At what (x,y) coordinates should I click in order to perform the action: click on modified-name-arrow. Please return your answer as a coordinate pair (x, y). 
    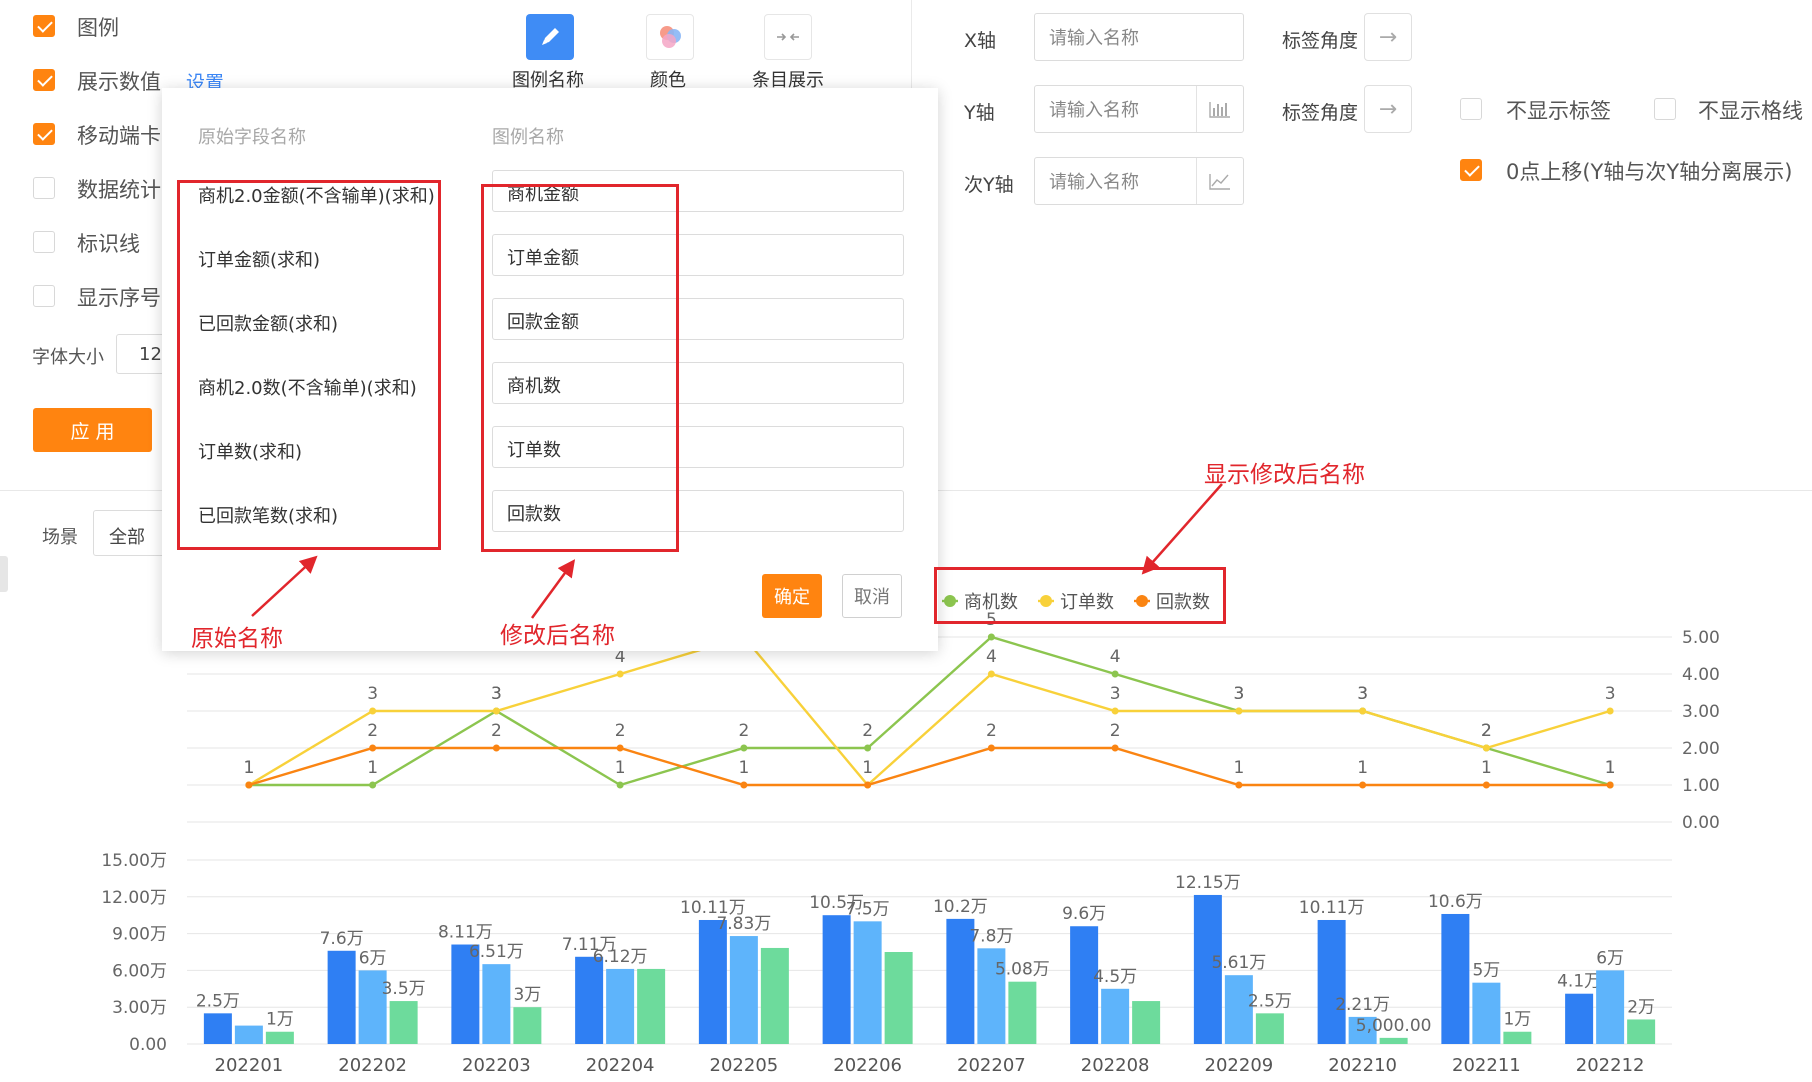
    Looking at the image, I should click on (553, 589).